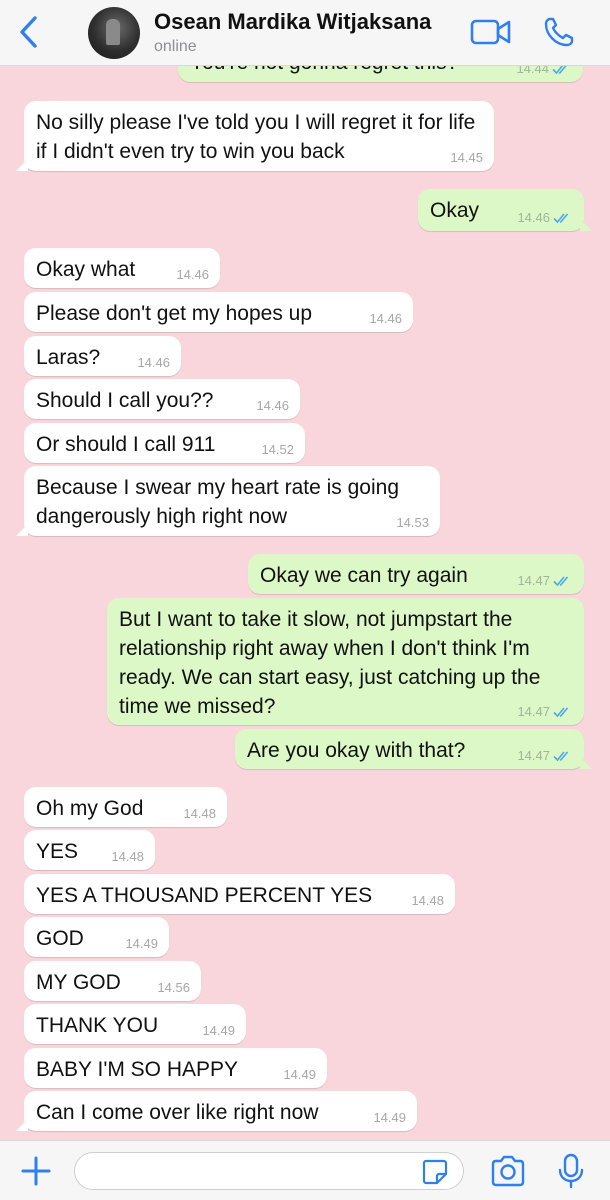 Image resolution: width=610 pixels, height=1200 pixels. I want to click on message-bubble-incoming: Laras? 14.46, so click(102, 356).